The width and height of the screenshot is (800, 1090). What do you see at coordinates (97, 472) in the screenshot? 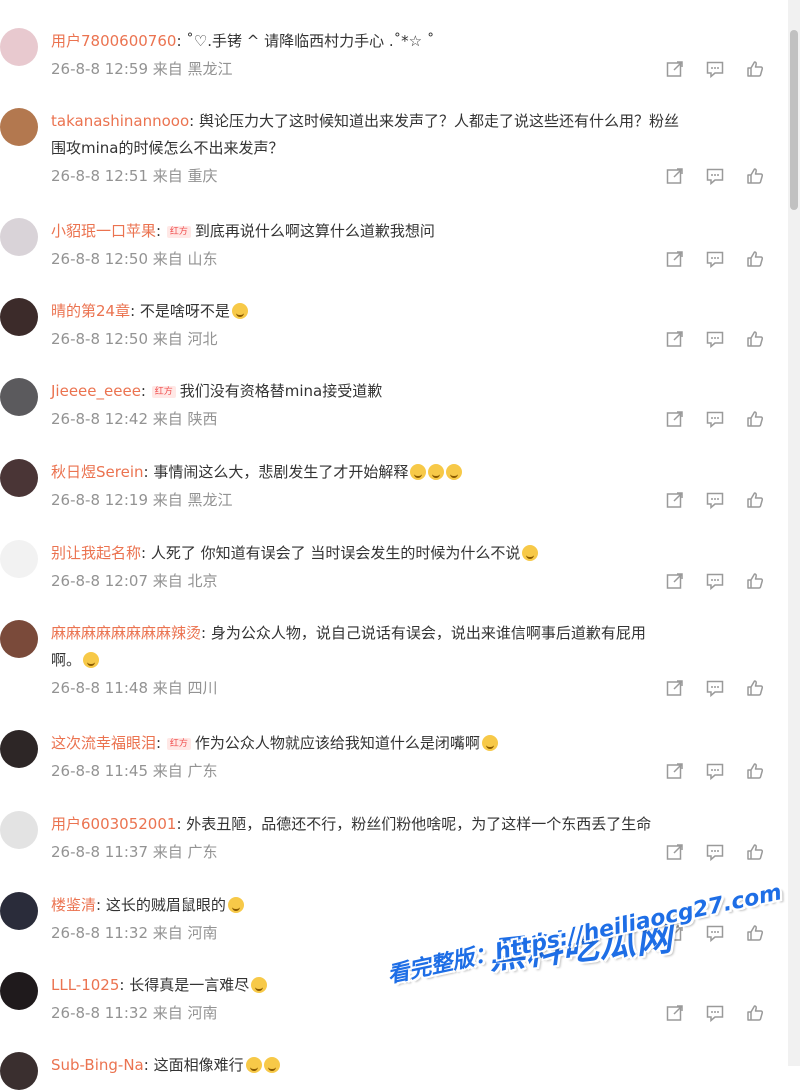
I see `comment-username: 秋日煜Serein` at bounding box center [97, 472].